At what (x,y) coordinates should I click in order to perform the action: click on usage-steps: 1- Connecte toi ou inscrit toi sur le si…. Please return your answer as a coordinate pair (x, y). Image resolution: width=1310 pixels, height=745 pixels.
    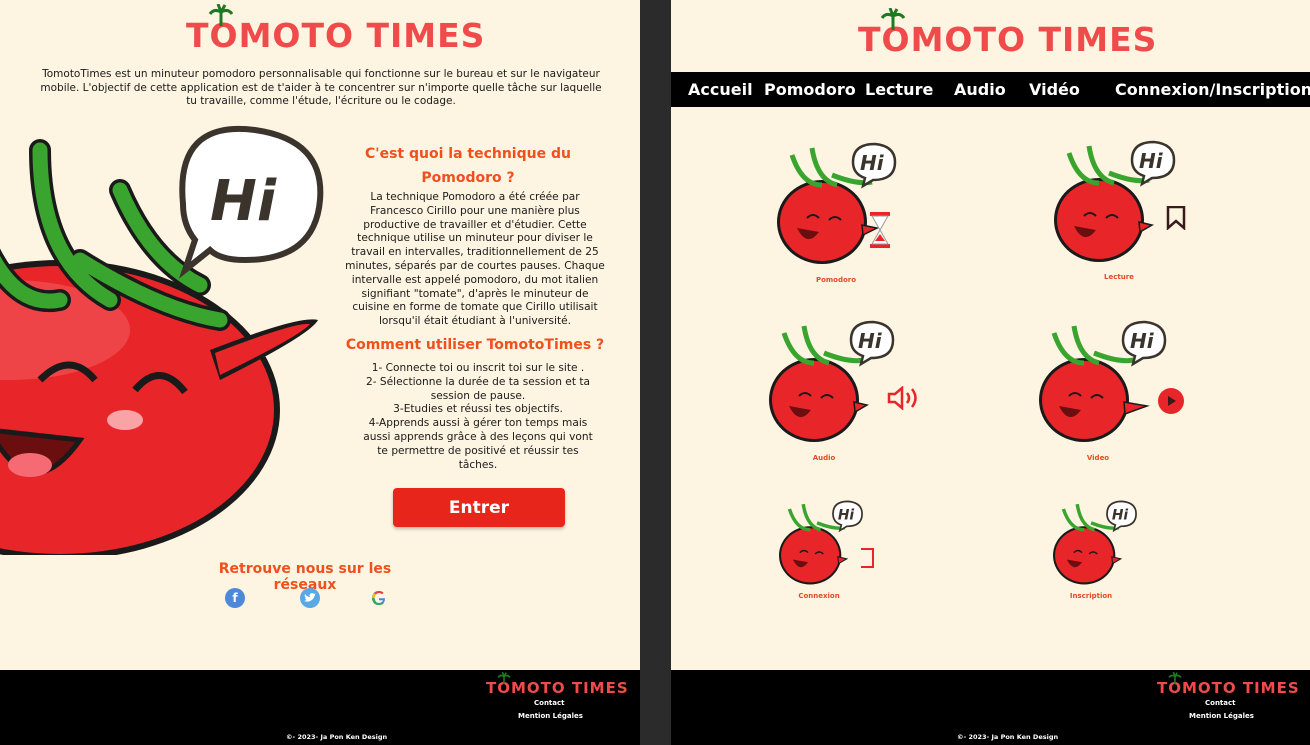
    Looking at the image, I should click on (478, 417).